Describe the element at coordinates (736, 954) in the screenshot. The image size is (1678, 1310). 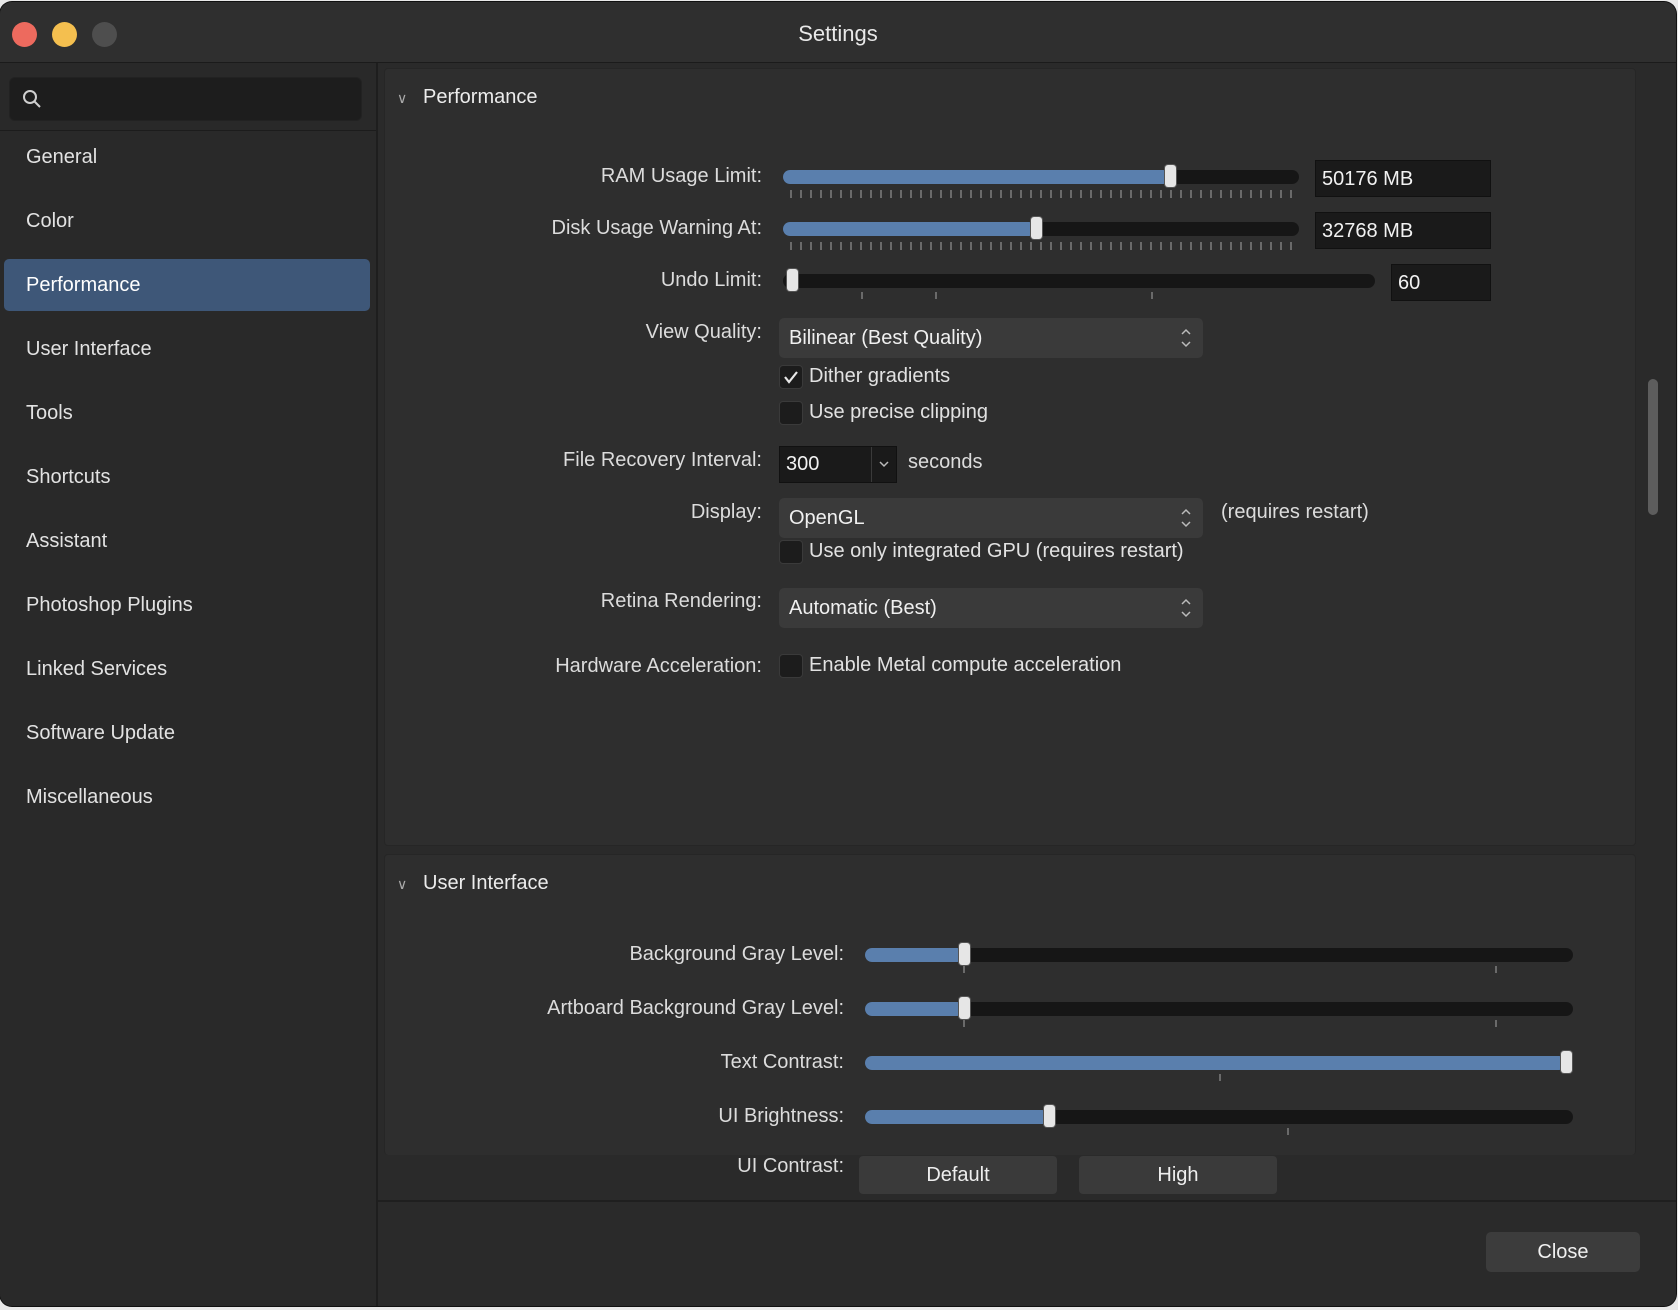
I see `background-gray-label: Background Gray Level:` at that location.